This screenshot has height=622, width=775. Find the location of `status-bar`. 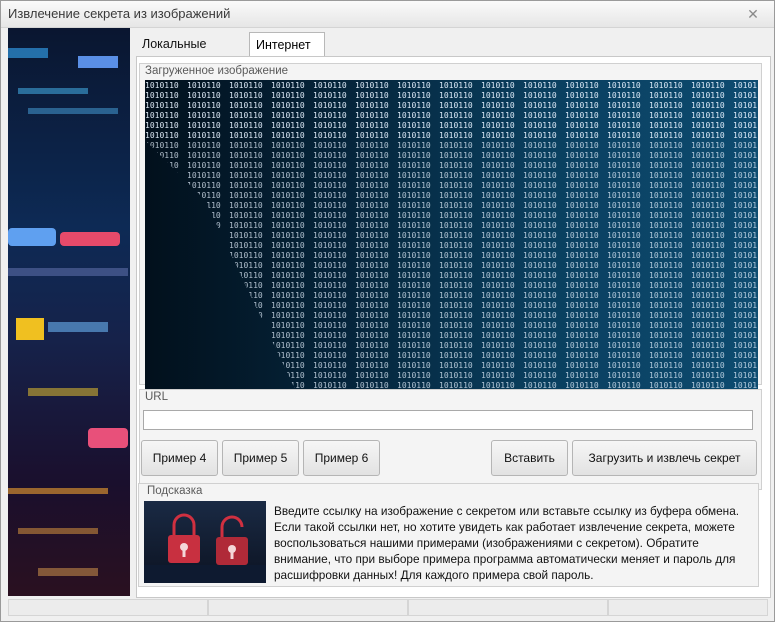

status-bar is located at coordinates (388, 607).